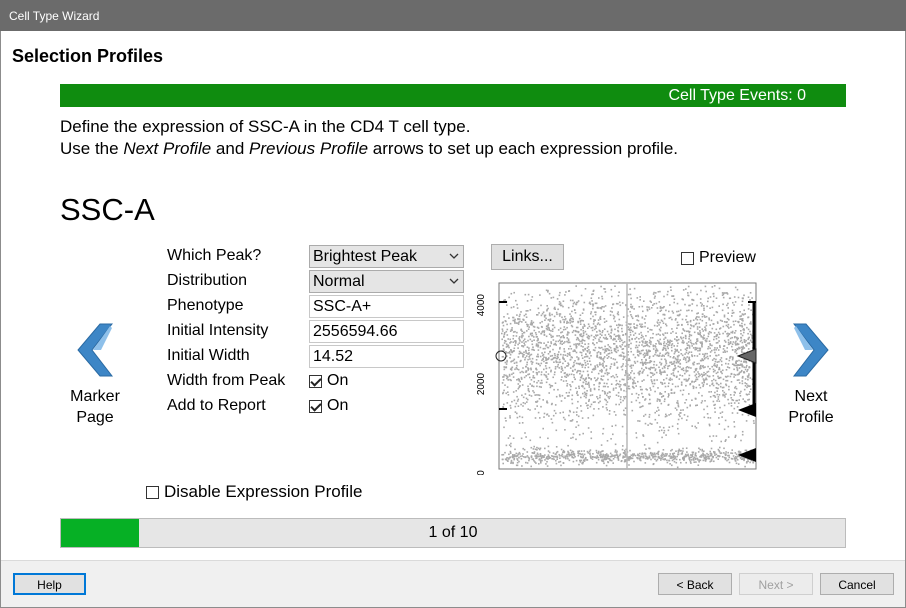 Image resolution: width=906 pixels, height=608 pixels. I want to click on marker-page-button: Marker Page, so click(95, 407).